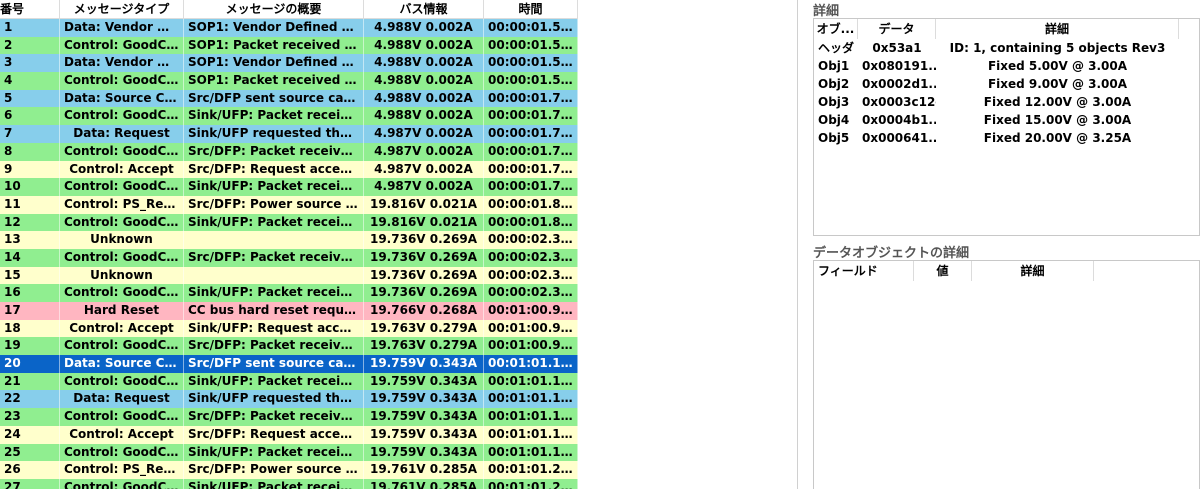  I want to click on row-number: 7, so click(30, 134).